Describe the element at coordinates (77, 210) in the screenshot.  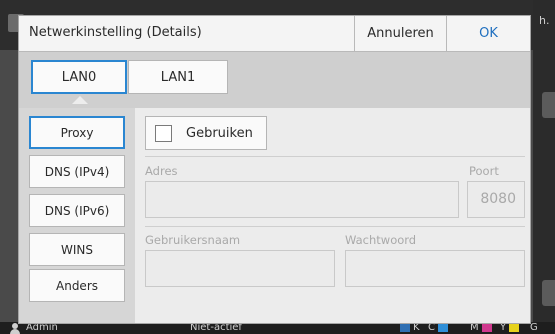
I see `side-menu-item-dns-ipv6: DNS (IPv6)` at that location.